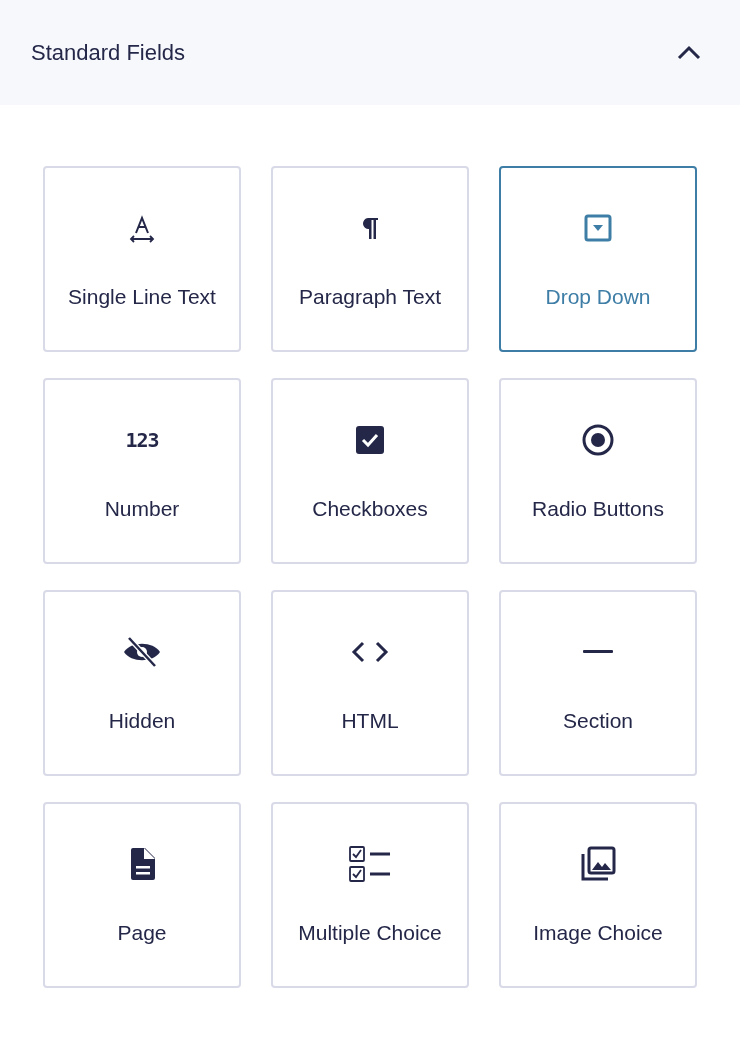  Describe the element at coordinates (142, 652) in the screenshot. I see `eye-slash-icon` at that location.